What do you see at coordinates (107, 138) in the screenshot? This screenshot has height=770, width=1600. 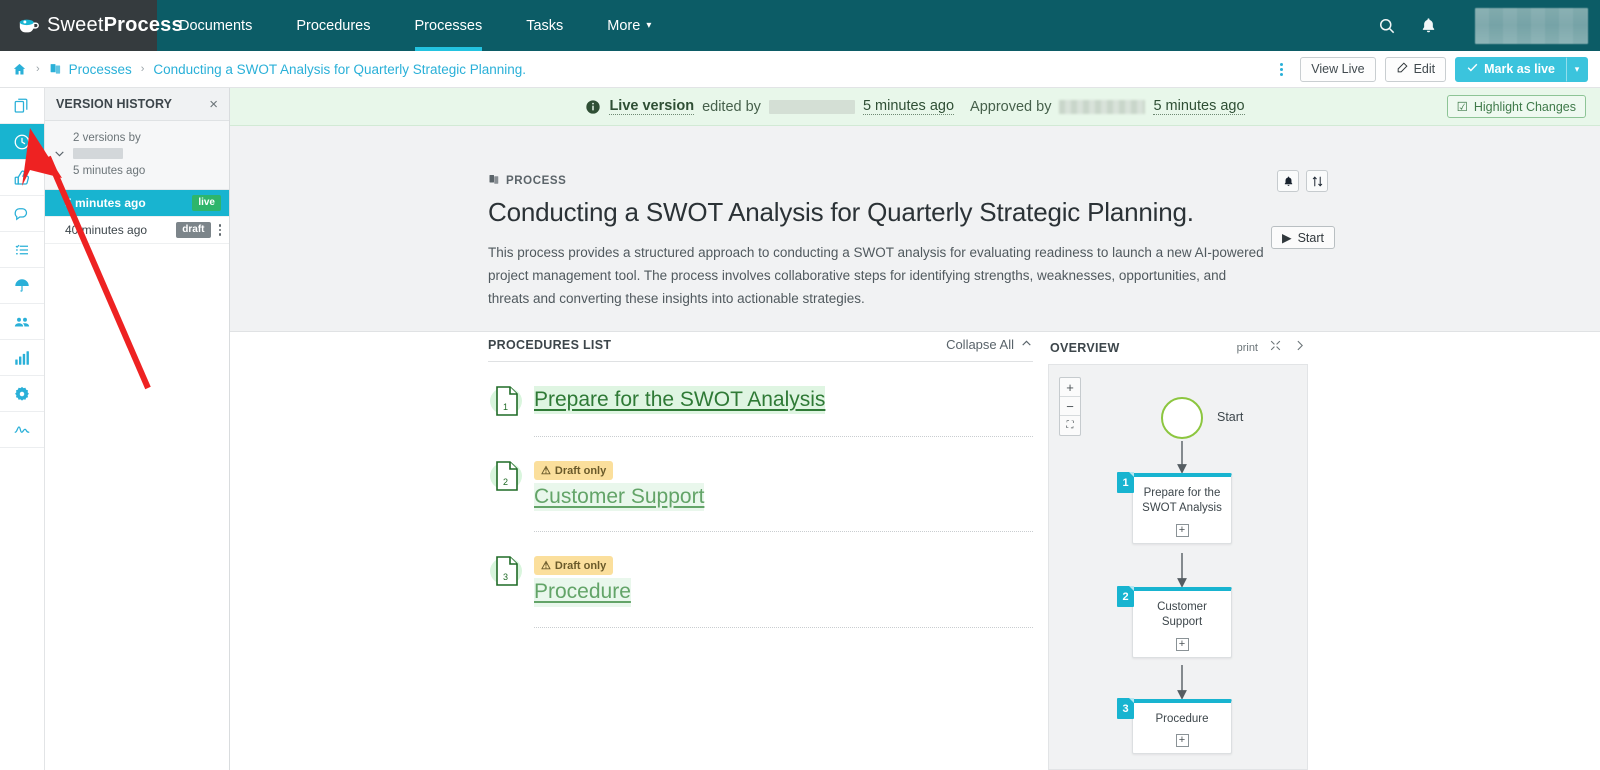 I see `version-count-label: 2 versions by` at bounding box center [107, 138].